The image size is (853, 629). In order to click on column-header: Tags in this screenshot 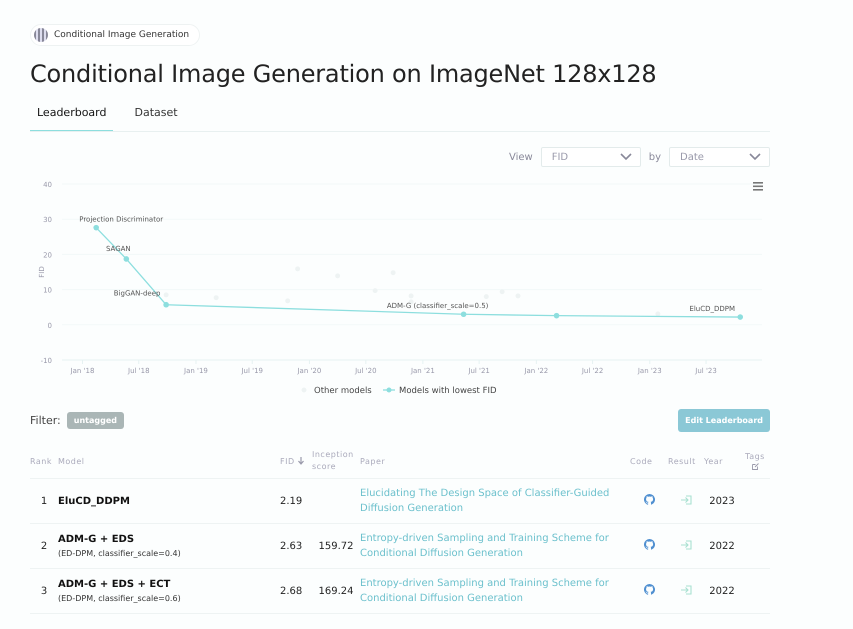, I will do `click(755, 456)`.